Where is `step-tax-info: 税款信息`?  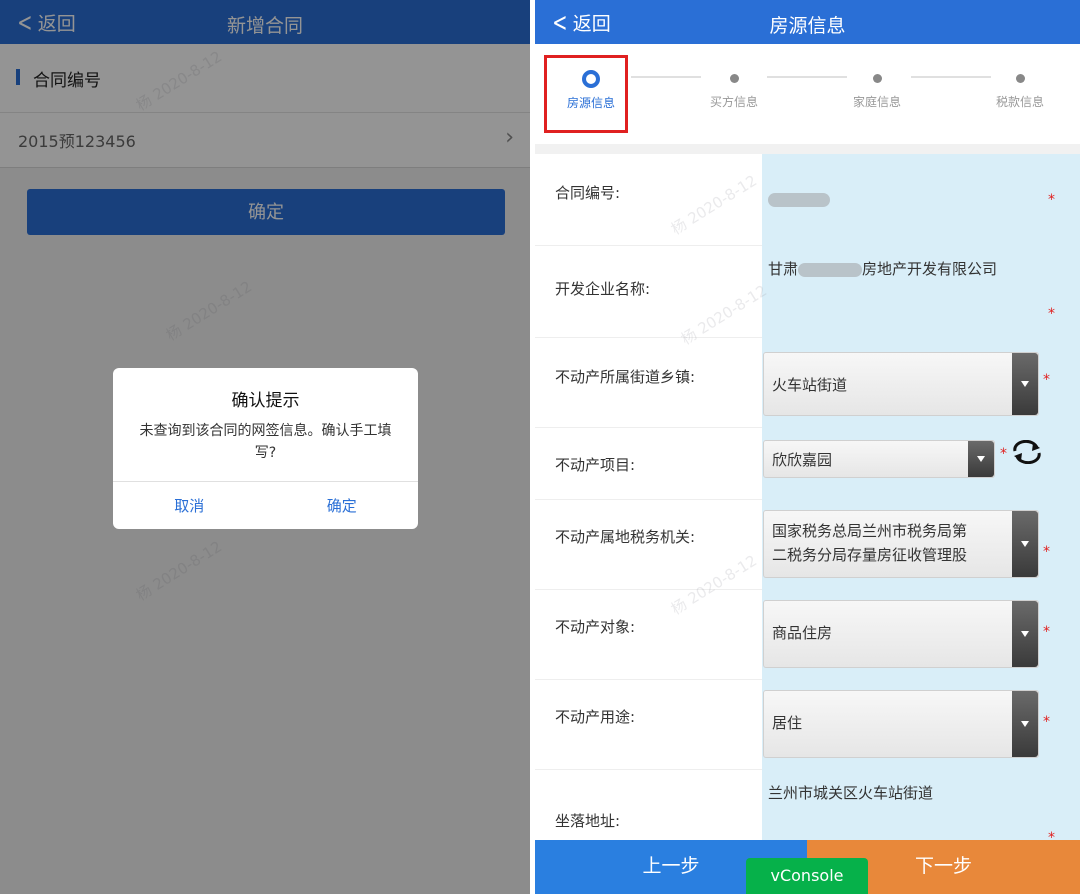
step-tax-info: 税款信息 is located at coordinates (1020, 90).